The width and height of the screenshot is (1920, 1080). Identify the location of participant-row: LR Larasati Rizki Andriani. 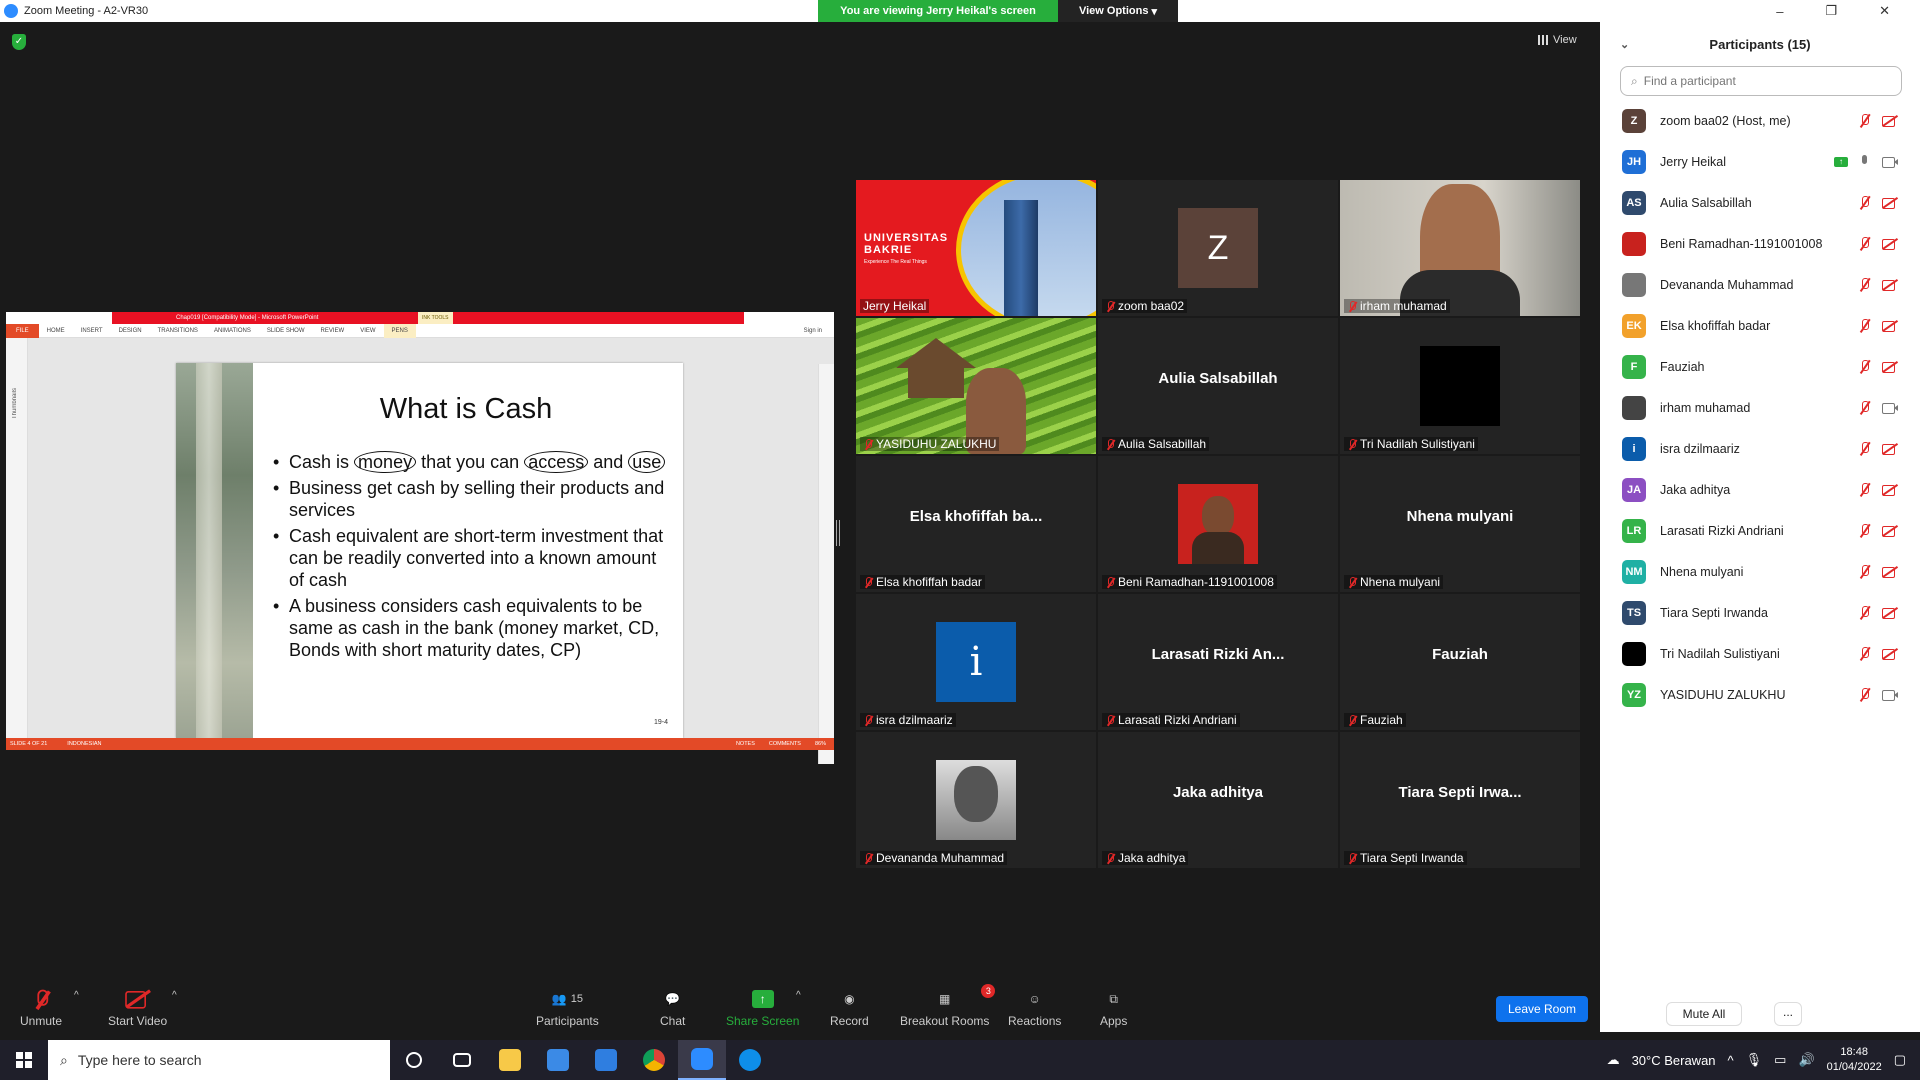
(1760, 530).